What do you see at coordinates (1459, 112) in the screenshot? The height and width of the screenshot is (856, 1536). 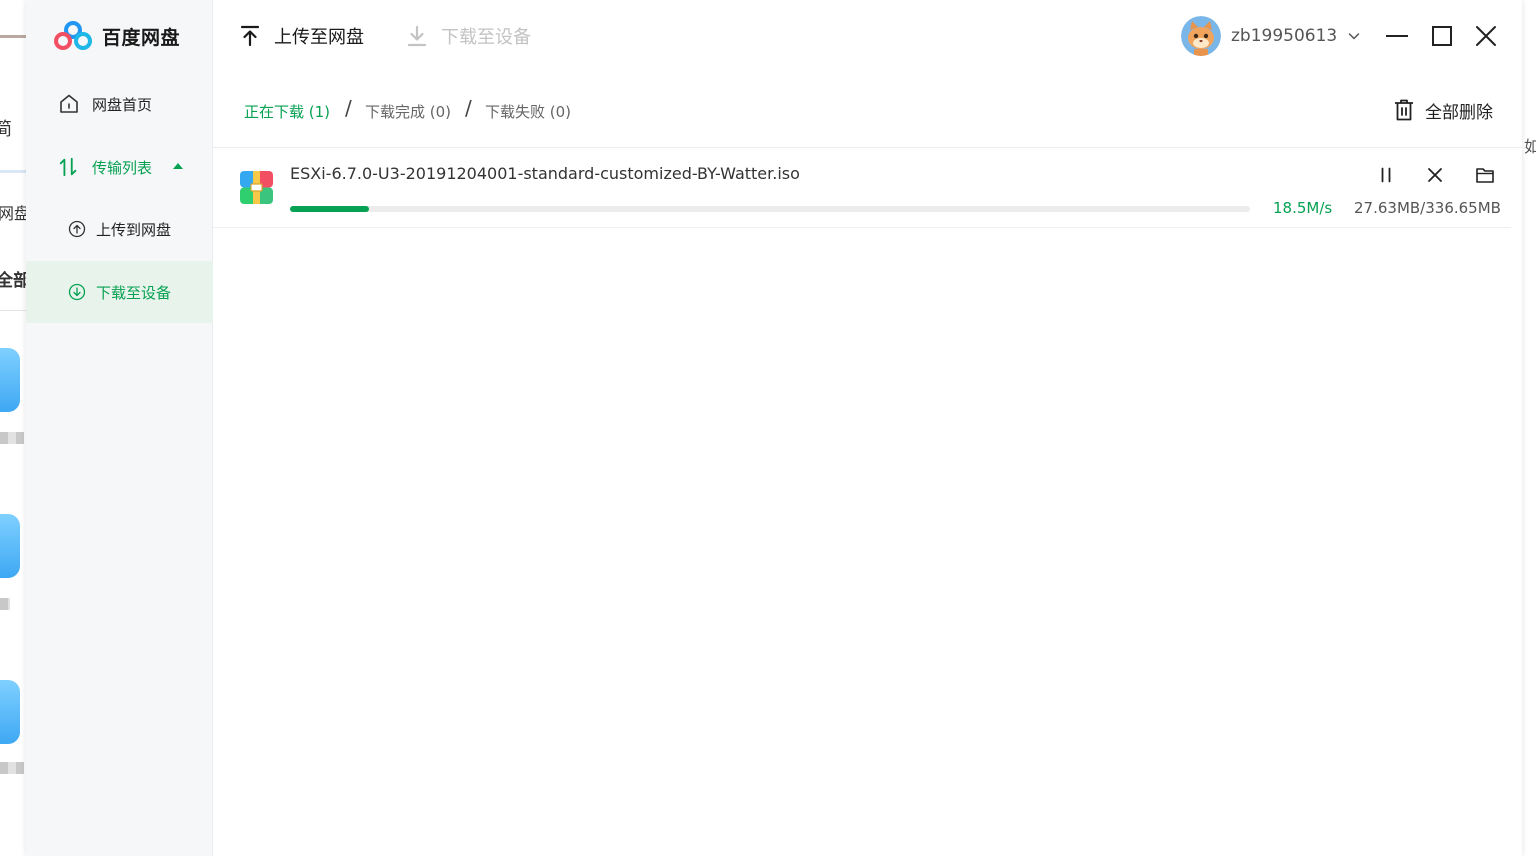 I see `delete-all-label: 全部删除` at bounding box center [1459, 112].